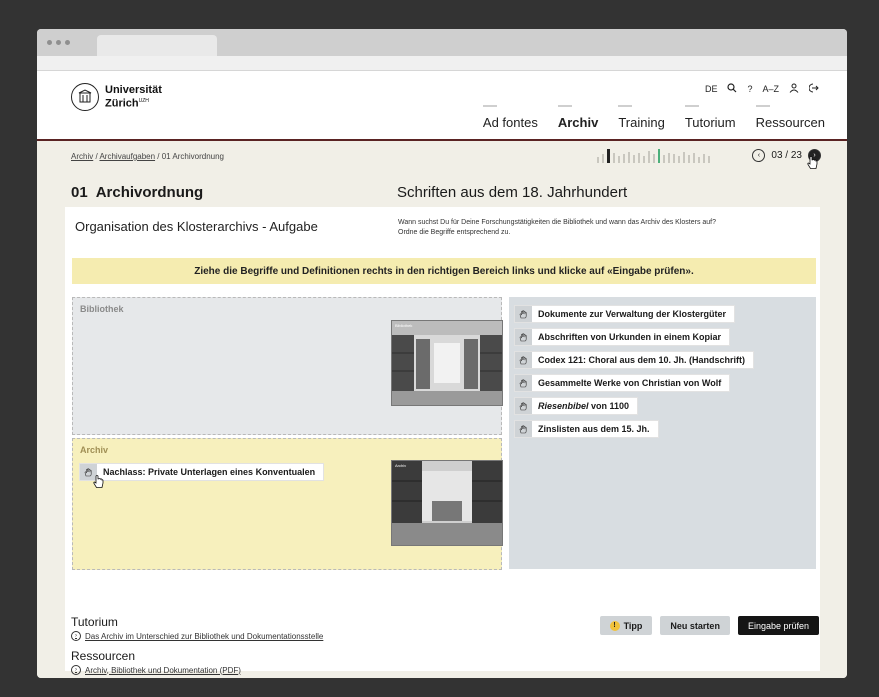 The image size is (879, 697). I want to click on window-maximize-dot, so click(67, 42).